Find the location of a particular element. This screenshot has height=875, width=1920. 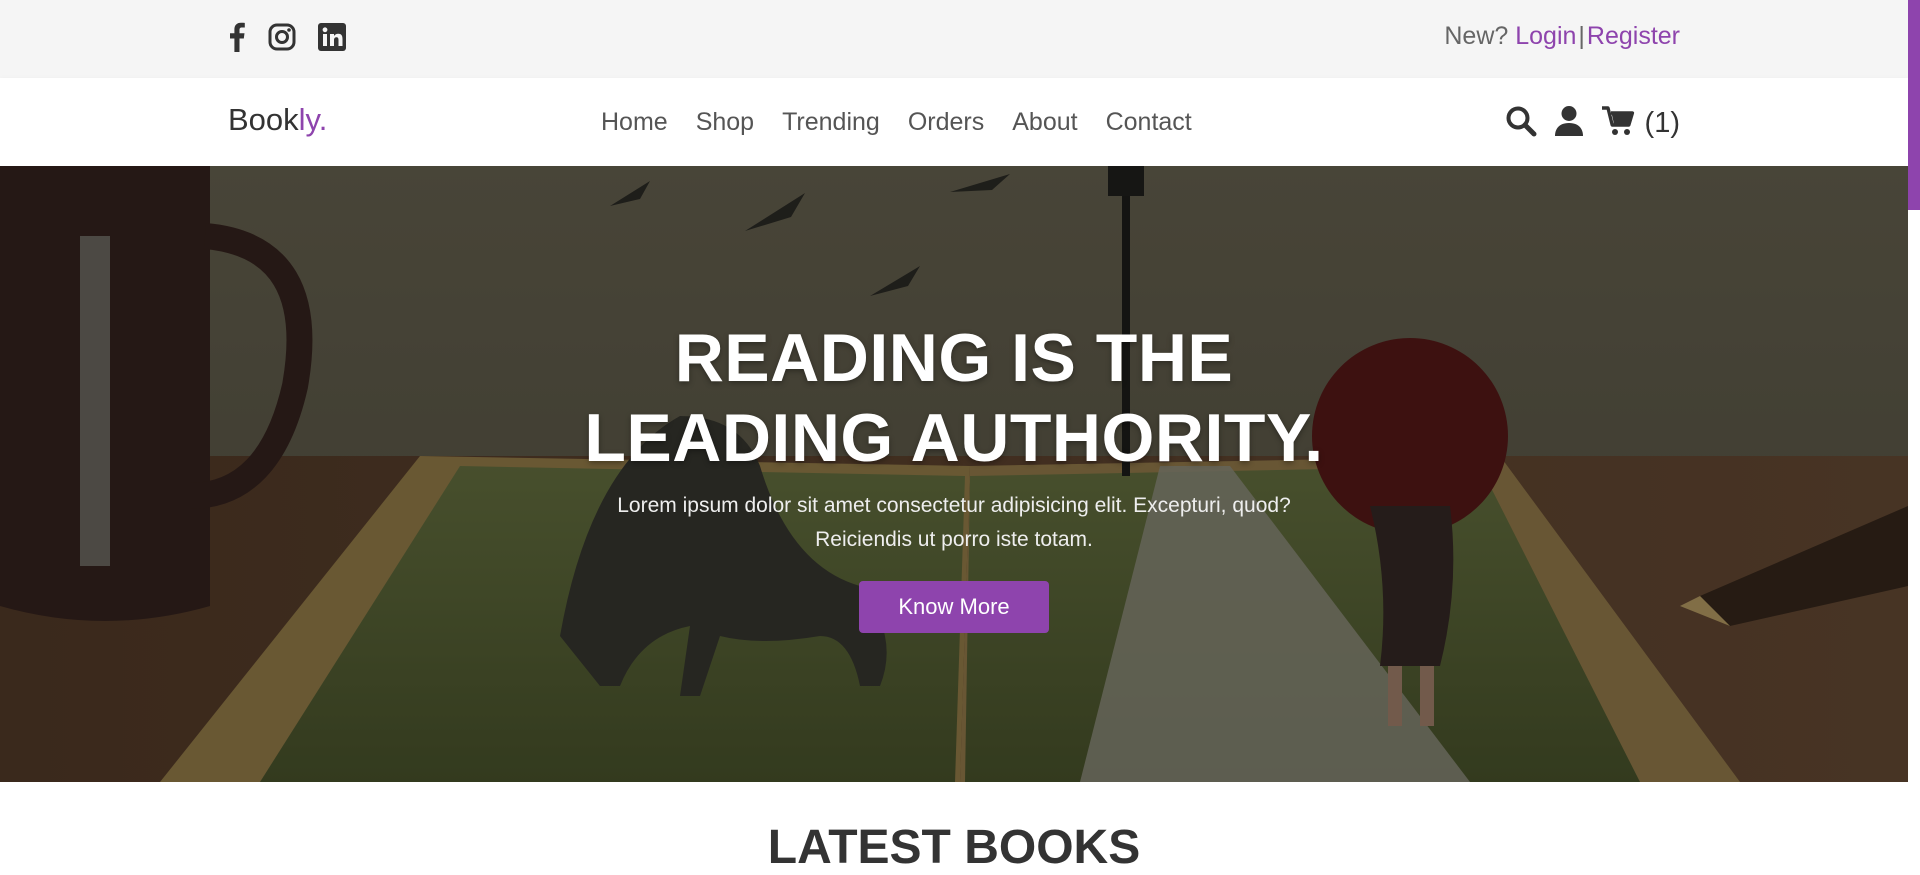

nav-shop: Shop is located at coordinates (725, 122).